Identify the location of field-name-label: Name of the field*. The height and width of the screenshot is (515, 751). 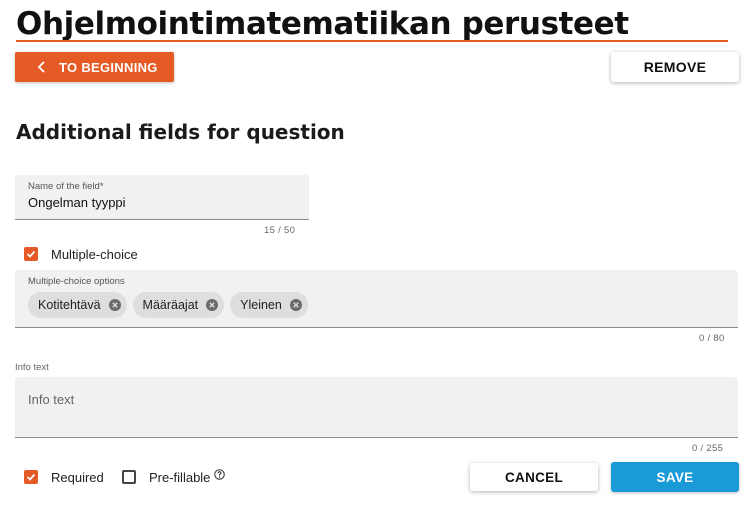
(66, 186).